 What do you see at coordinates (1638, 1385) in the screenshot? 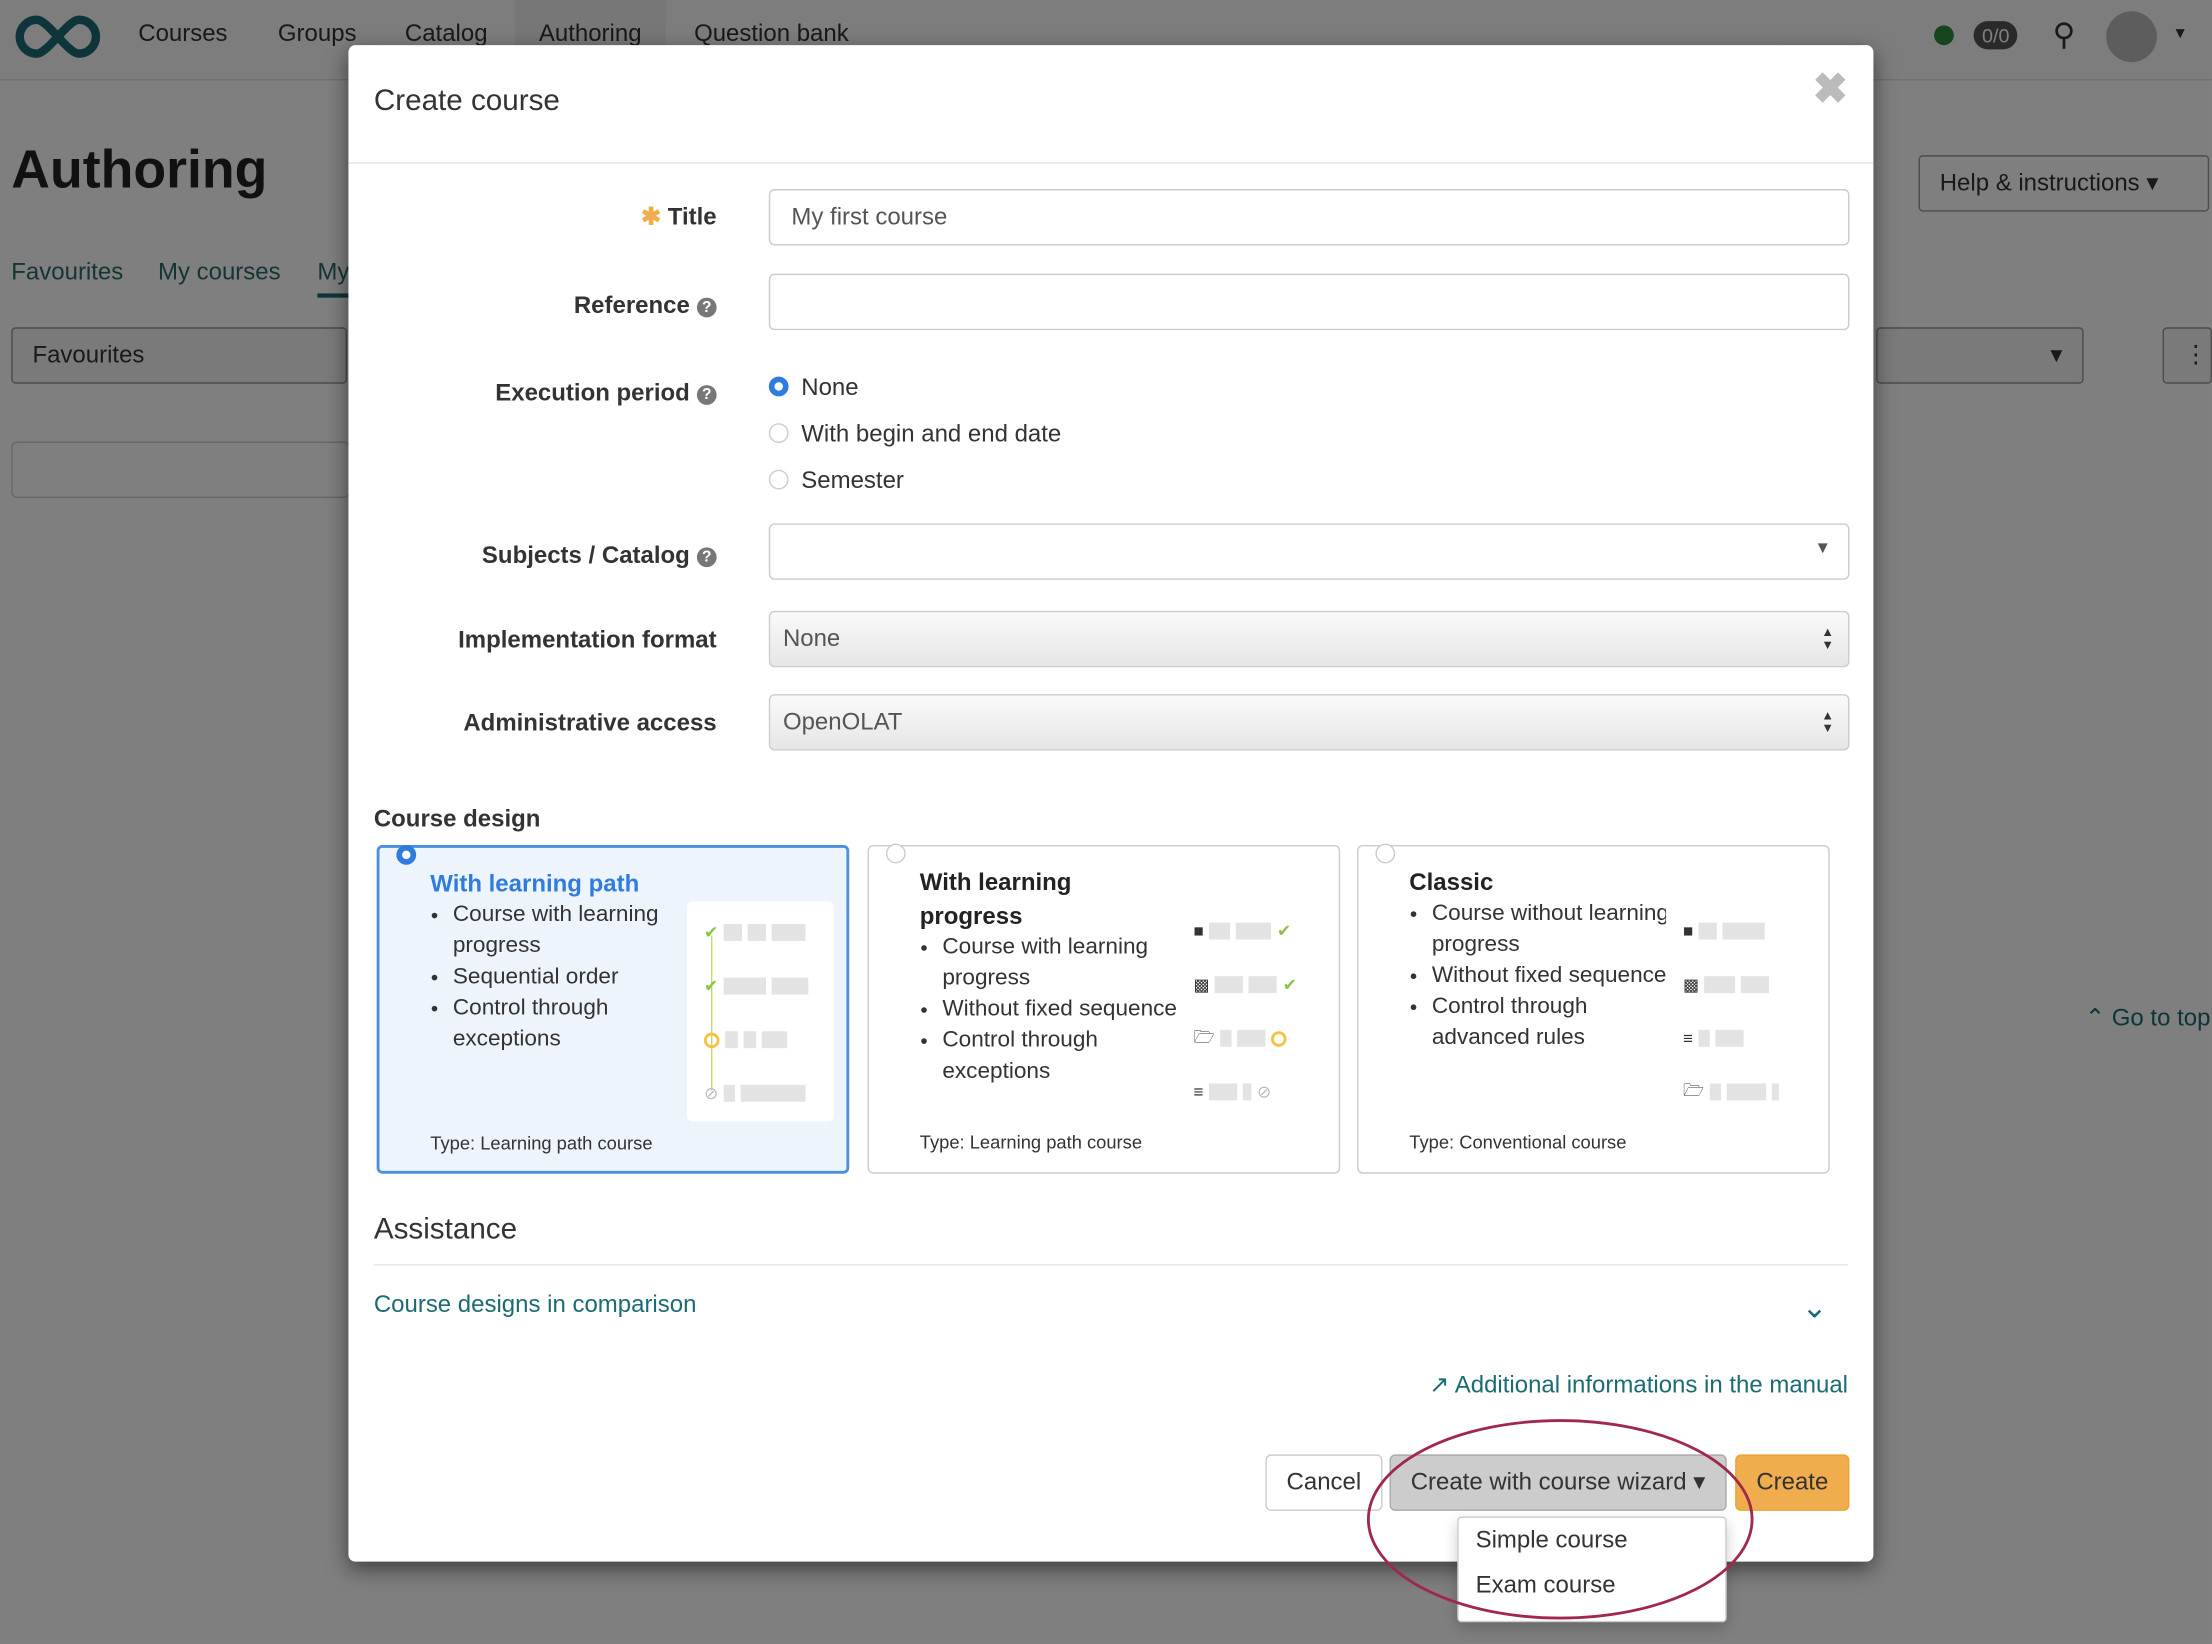
I see `manual-link: ↗ Additional informations in the manual` at bounding box center [1638, 1385].